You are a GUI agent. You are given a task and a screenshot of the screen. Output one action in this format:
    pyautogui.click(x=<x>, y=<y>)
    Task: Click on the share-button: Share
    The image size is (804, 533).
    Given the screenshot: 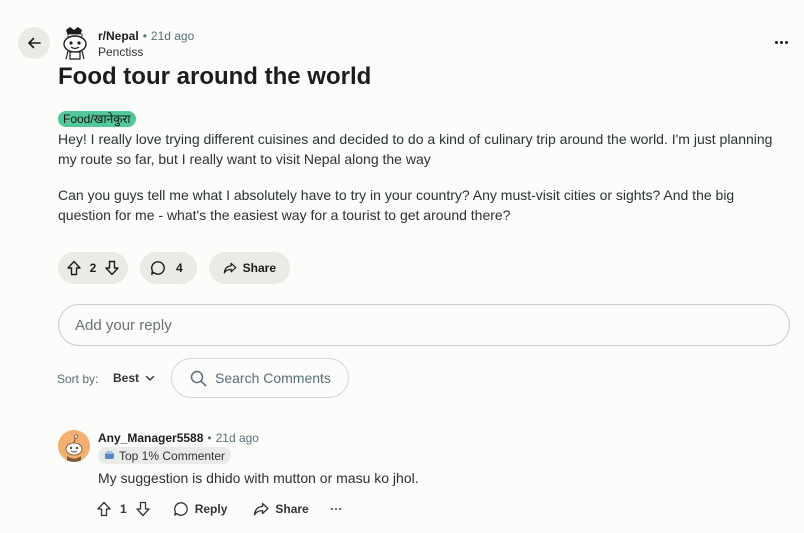 What is the action you would take?
    pyautogui.click(x=249, y=268)
    